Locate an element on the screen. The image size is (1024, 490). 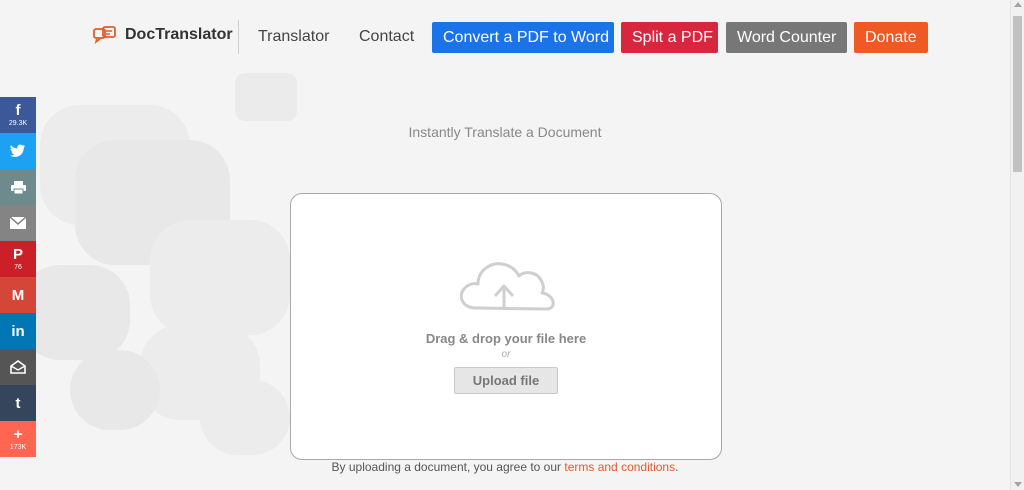
nav-link-translator: Translator is located at coordinates (293, 37).